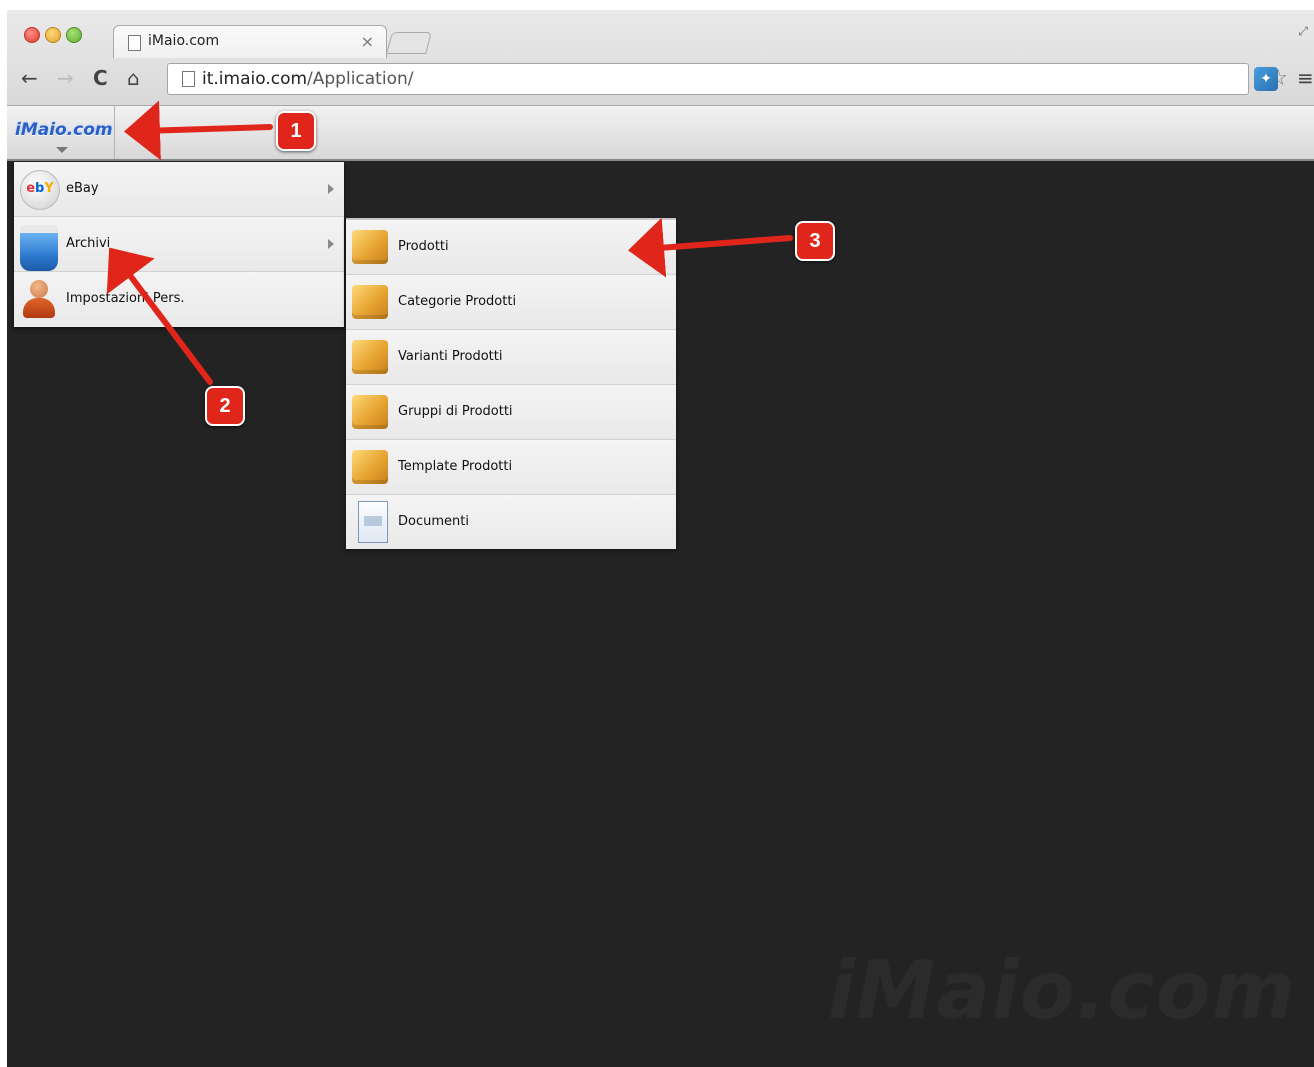  What do you see at coordinates (133, 78) in the screenshot?
I see `home-icon: ⌂` at bounding box center [133, 78].